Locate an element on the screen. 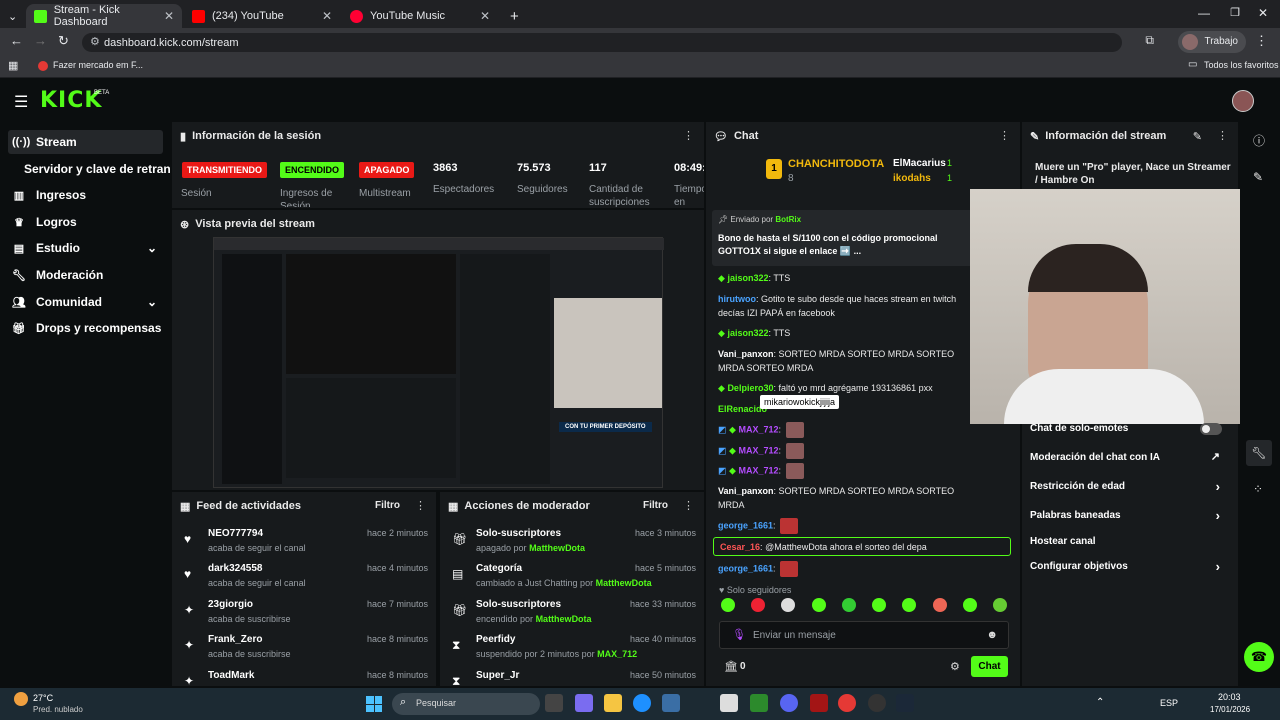 This screenshot has height=720, width=1280. wrench-icon: 🔧︎ is located at coordinates (1259, 453).